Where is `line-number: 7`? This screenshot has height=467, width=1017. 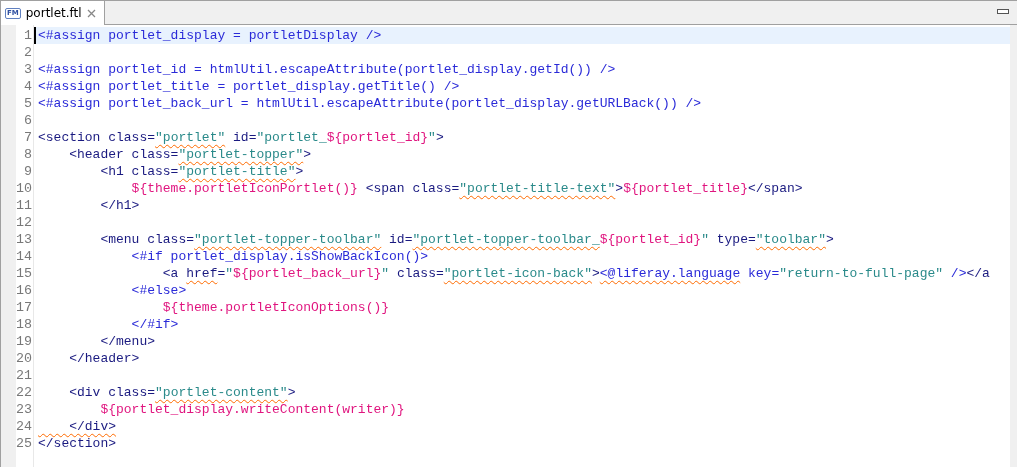 line-number: 7 is located at coordinates (28, 137).